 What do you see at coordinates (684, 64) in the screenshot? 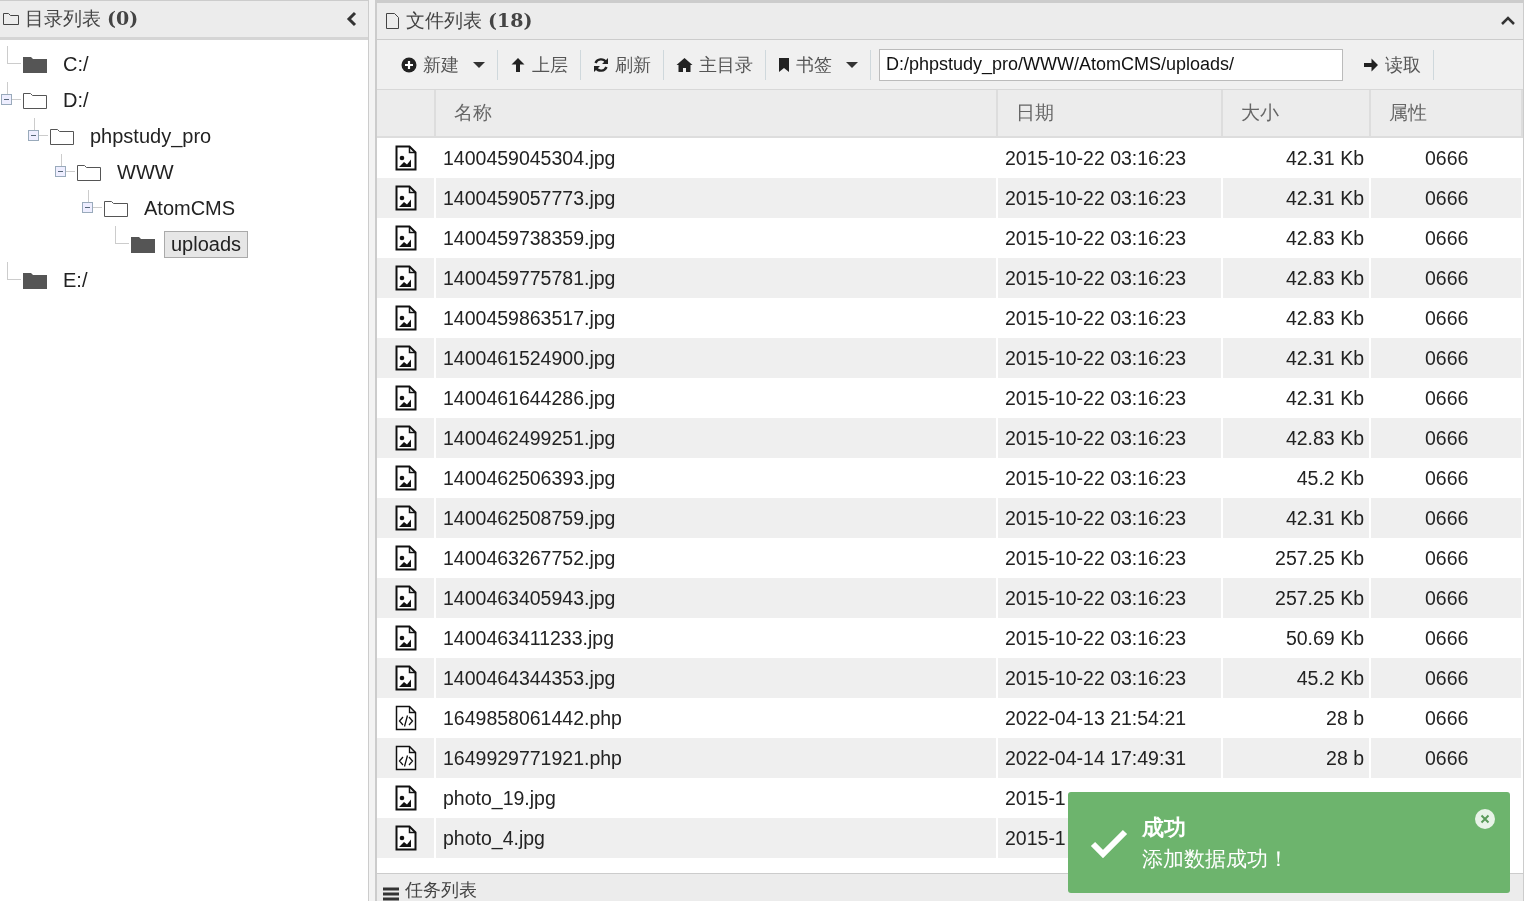
I see `home-icon` at bounding box center [684, 64].